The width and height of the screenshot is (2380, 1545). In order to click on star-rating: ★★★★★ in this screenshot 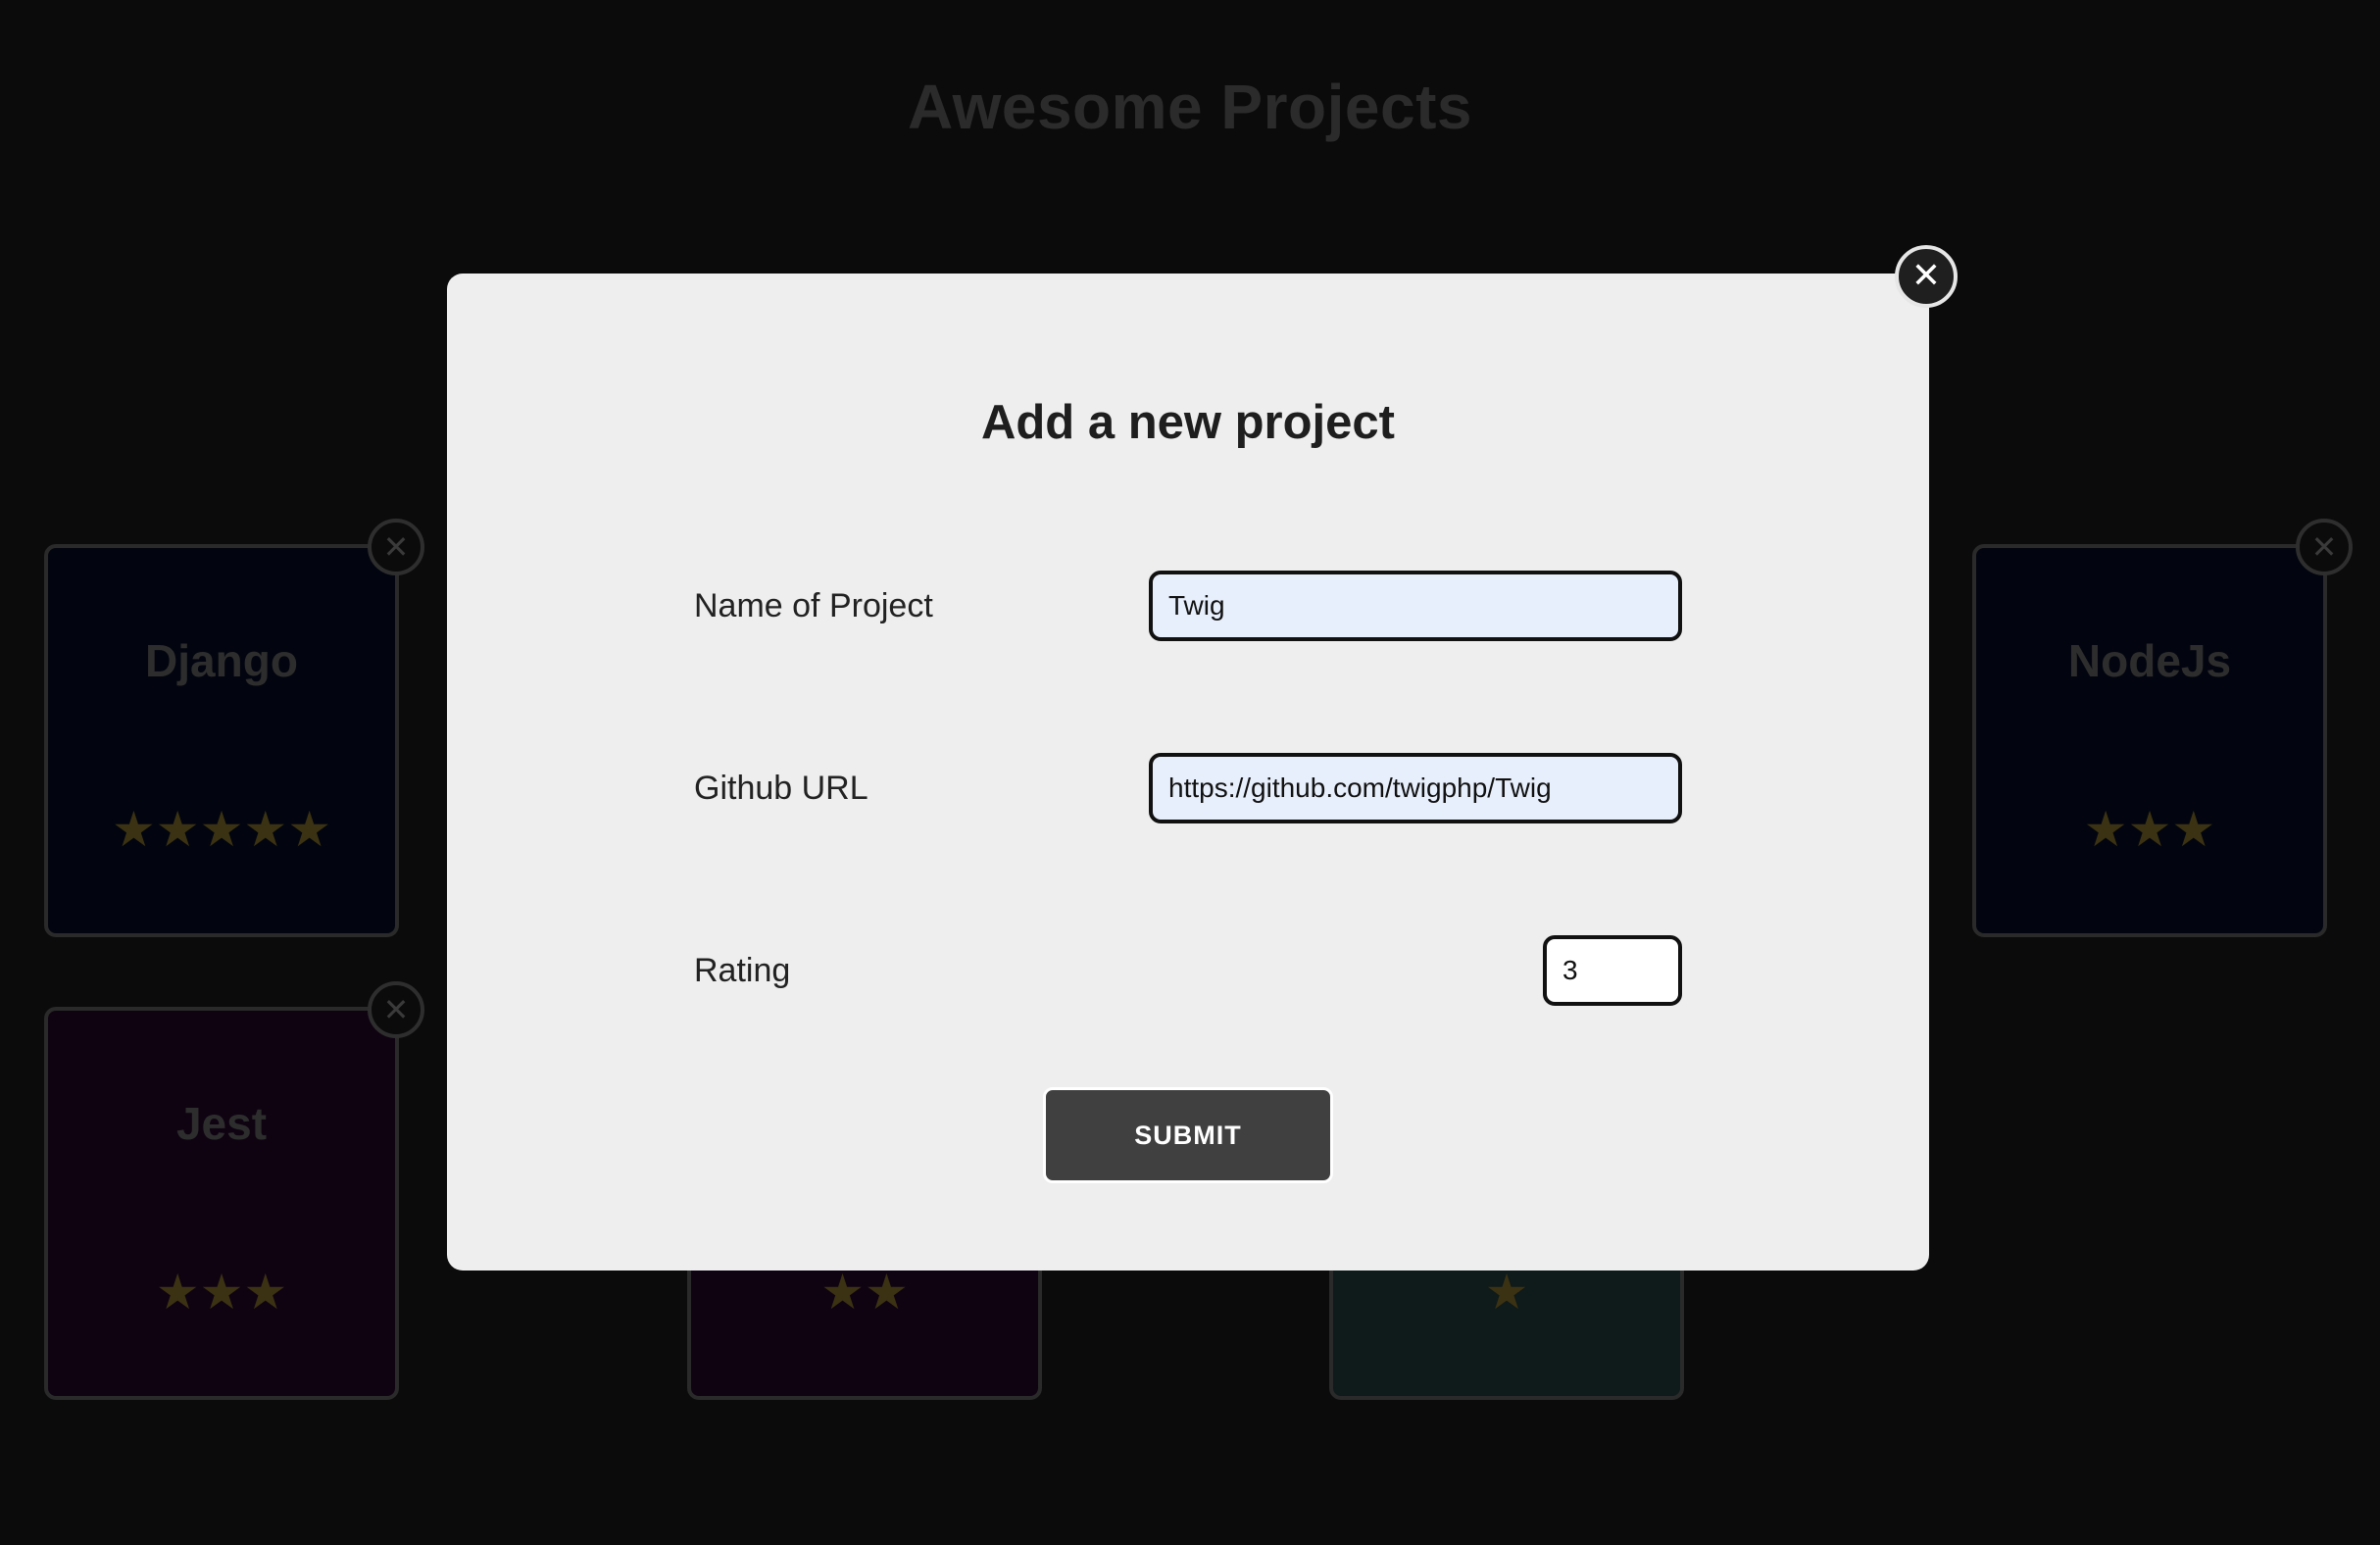, I will do `click(221, 829)`.